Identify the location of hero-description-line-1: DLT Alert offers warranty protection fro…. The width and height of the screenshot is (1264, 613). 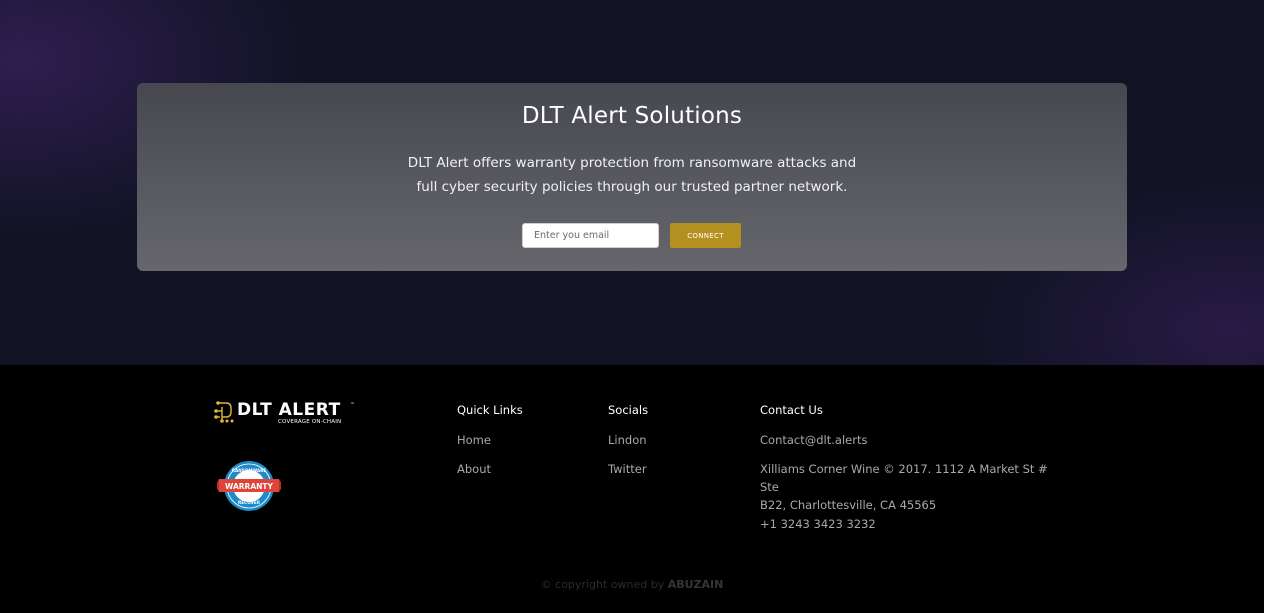
(632, 163).